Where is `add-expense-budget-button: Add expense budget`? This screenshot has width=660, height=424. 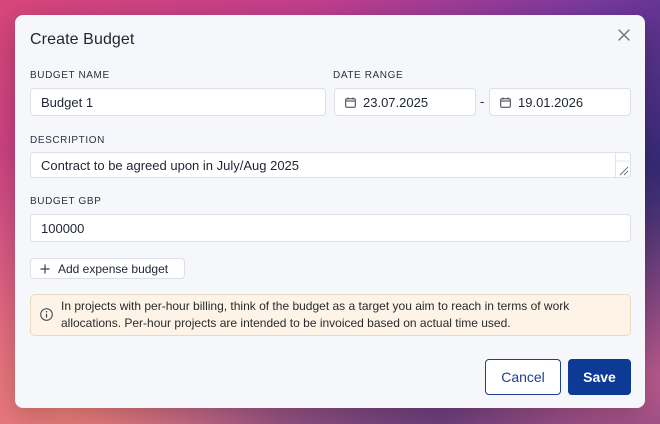 add-expense-budget-button: Add expense budget is located at coordinates (107, 268).